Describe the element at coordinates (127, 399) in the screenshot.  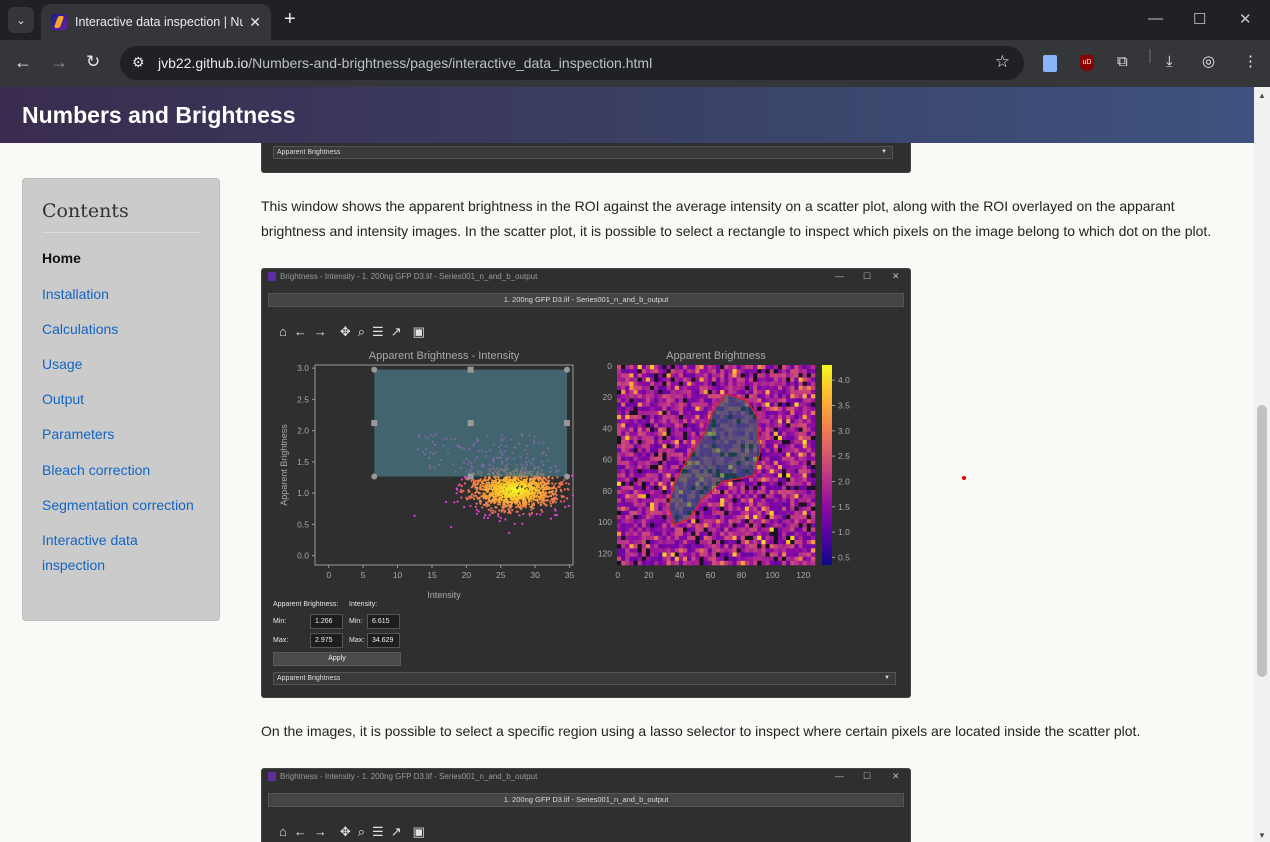
I see `sidebar-item-output: Output` at that location.